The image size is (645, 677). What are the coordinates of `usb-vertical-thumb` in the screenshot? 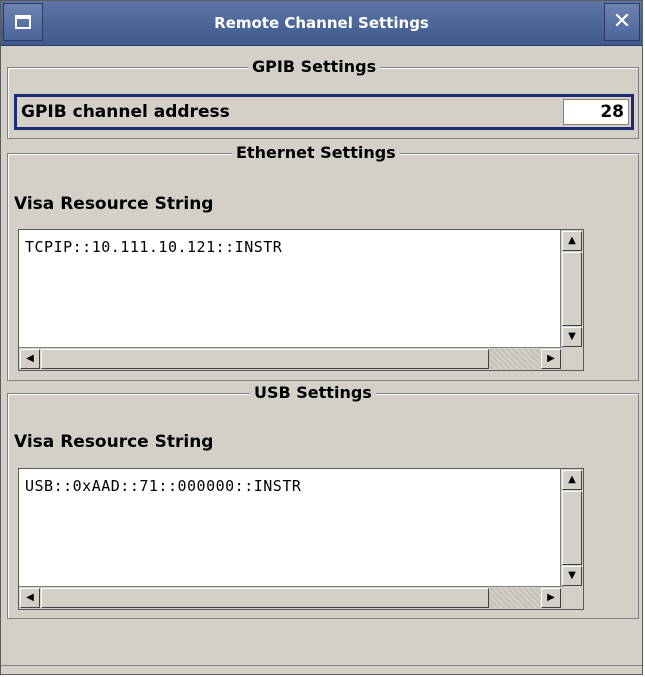 It's located at (572, 528).